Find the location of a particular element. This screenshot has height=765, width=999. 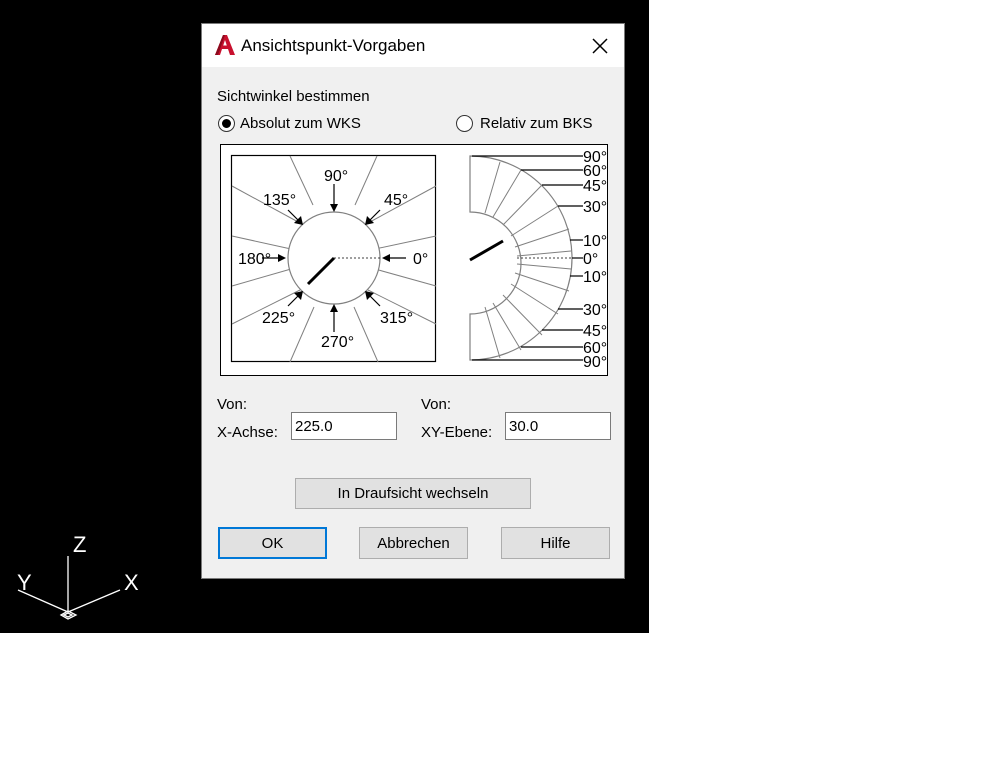

autocad-logo-icon is located at coordinates (225, 45).